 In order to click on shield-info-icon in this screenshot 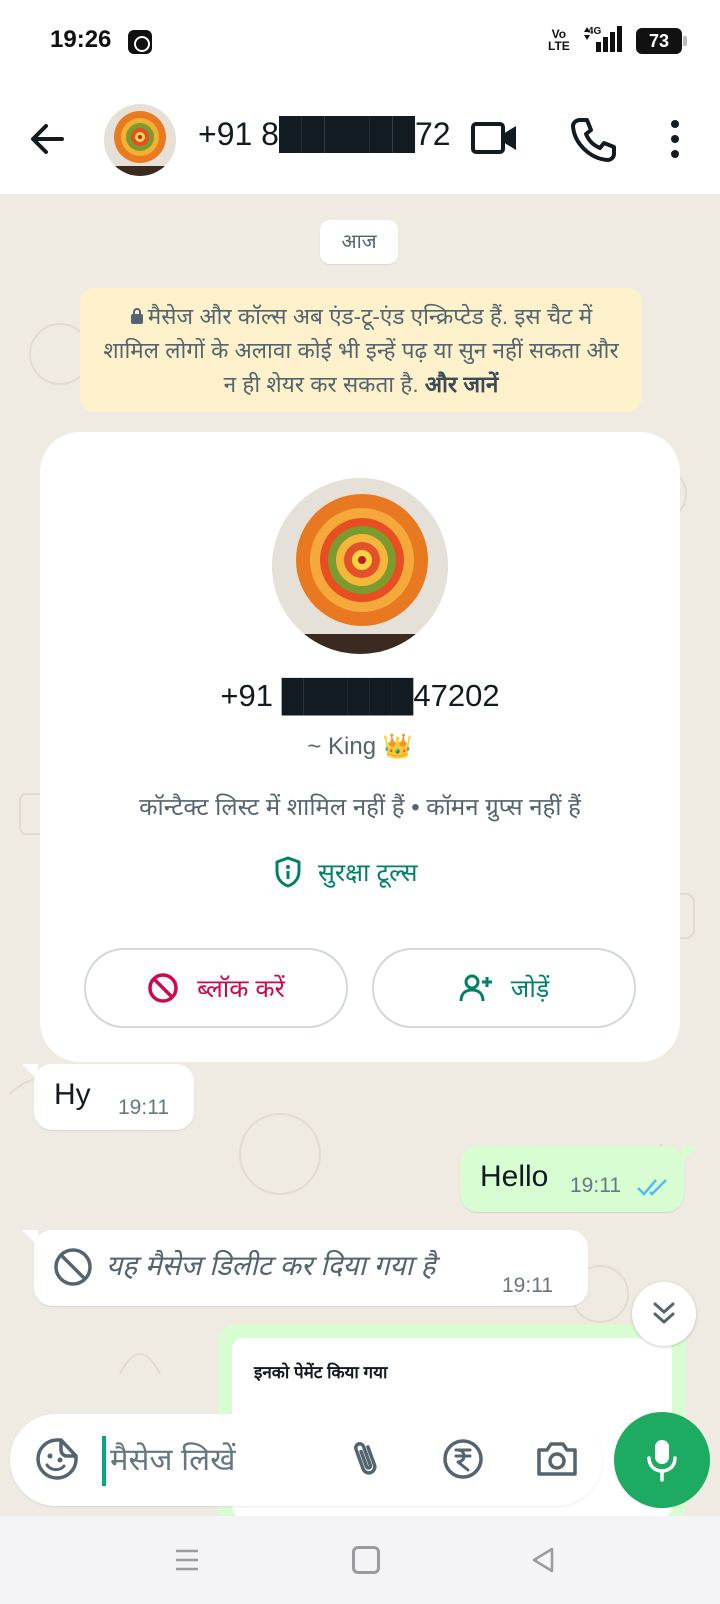, I will do `click(288, 872)`.